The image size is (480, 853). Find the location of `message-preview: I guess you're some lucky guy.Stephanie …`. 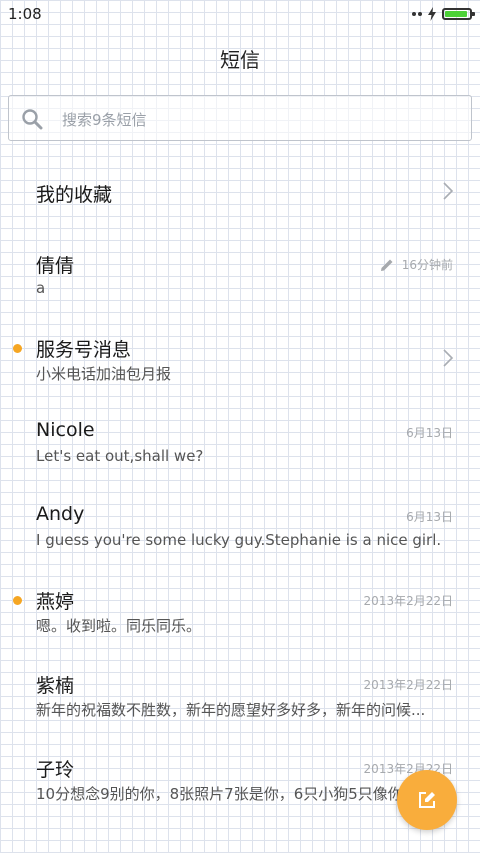

message-preview: I guess you're some lucky guy.Stephanie … is located at coordinates (239, 540).